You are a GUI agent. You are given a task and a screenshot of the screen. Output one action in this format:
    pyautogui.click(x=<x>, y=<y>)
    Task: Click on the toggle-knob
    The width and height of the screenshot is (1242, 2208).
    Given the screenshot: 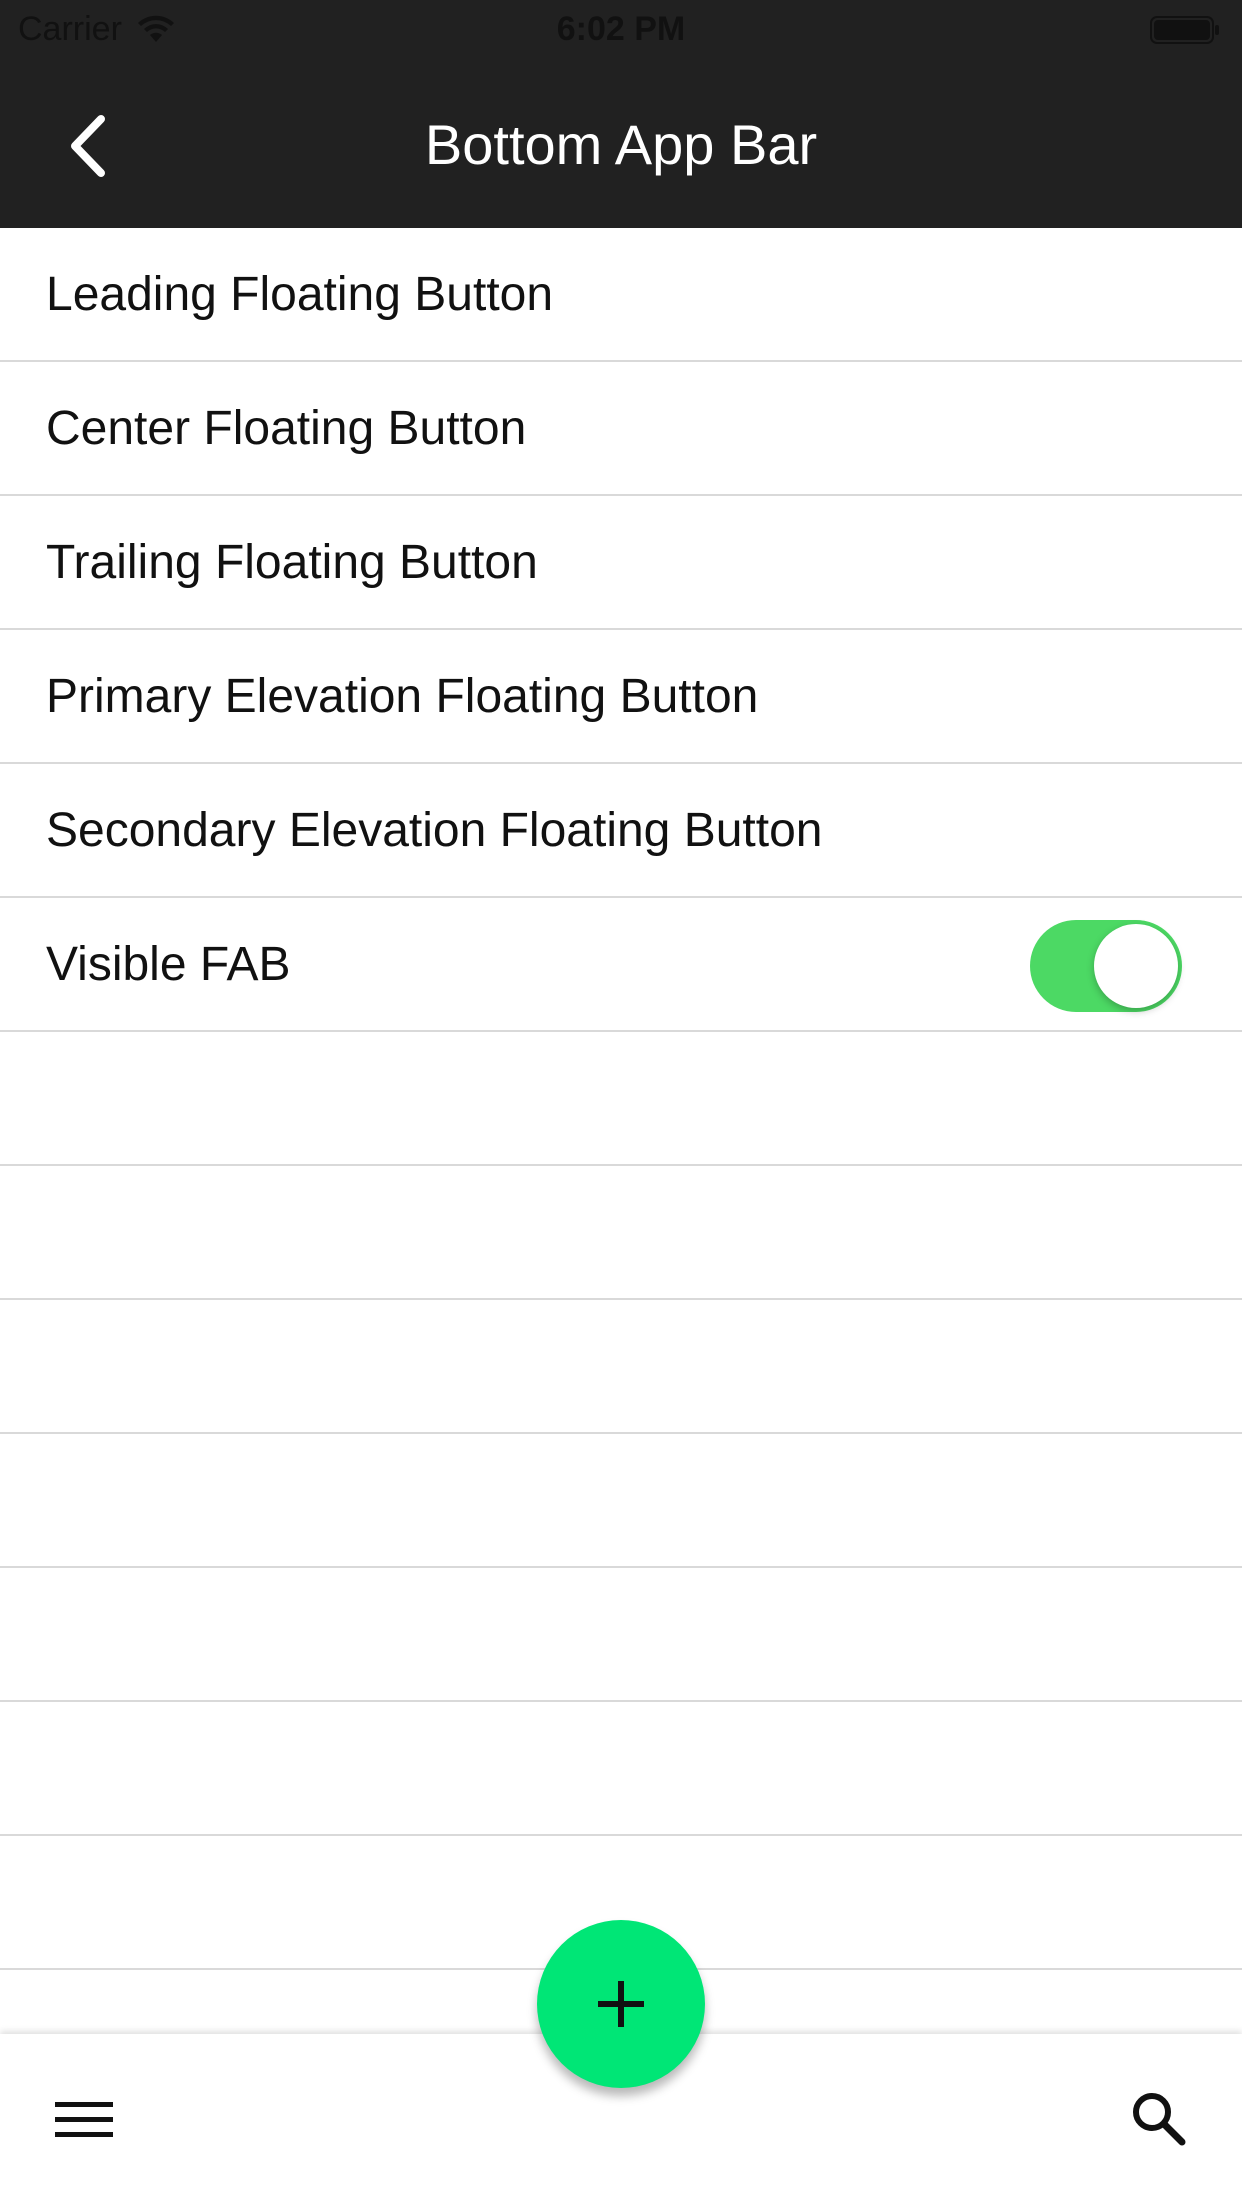 What is the action you would take?
    pyautogui.click(x=1136, y=966)
    